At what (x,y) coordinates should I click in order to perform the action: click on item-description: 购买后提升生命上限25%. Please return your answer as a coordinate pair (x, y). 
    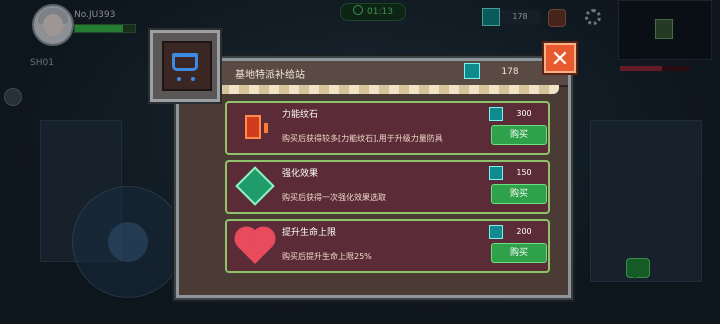
    Looking at the image, I should click on (327, 256).